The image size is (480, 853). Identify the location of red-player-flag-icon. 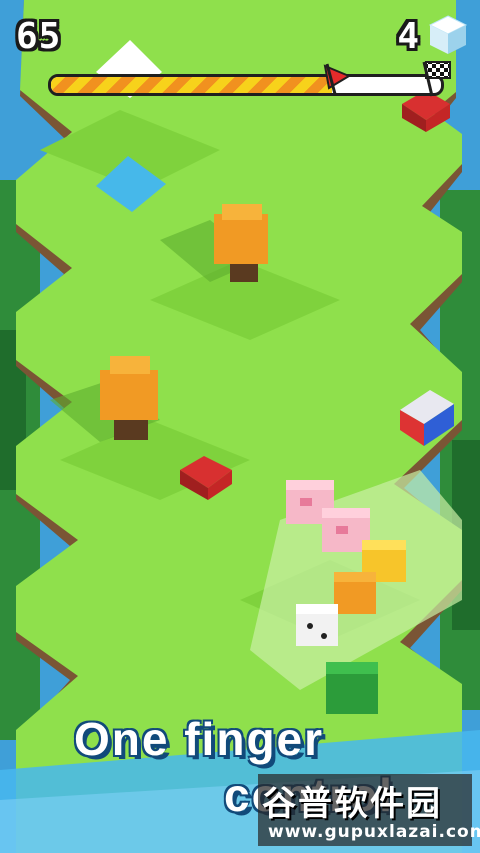
(337, 79).